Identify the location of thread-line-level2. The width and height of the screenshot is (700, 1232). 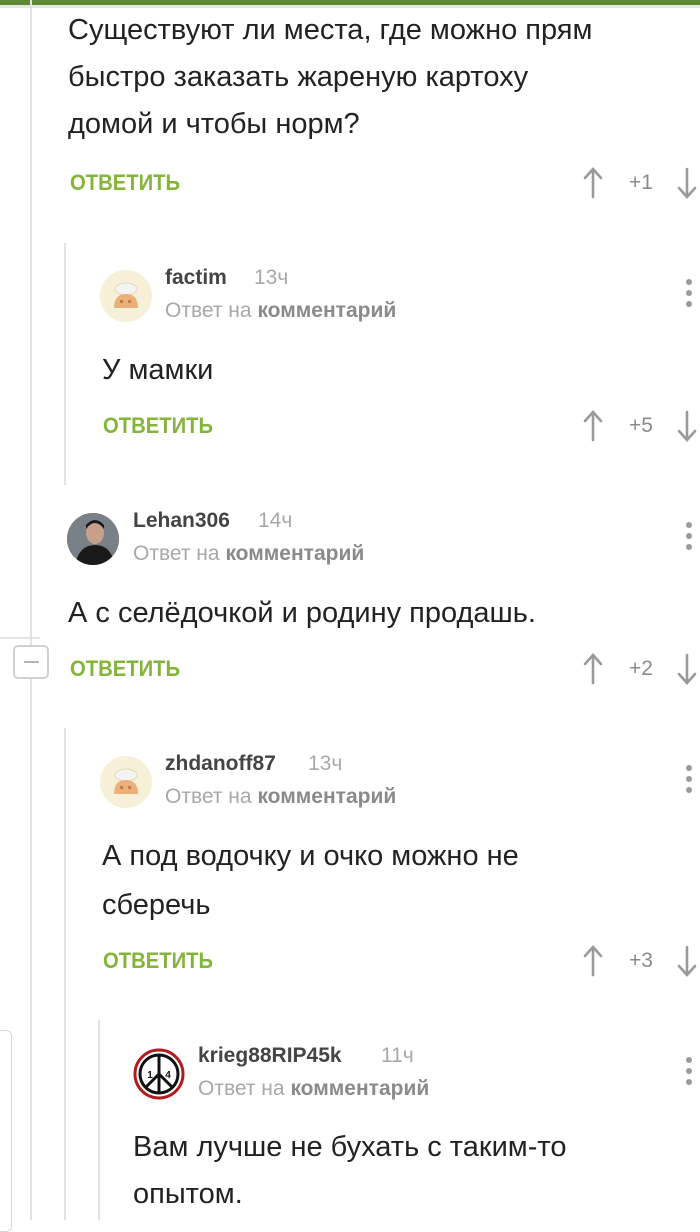
(99, 1120).